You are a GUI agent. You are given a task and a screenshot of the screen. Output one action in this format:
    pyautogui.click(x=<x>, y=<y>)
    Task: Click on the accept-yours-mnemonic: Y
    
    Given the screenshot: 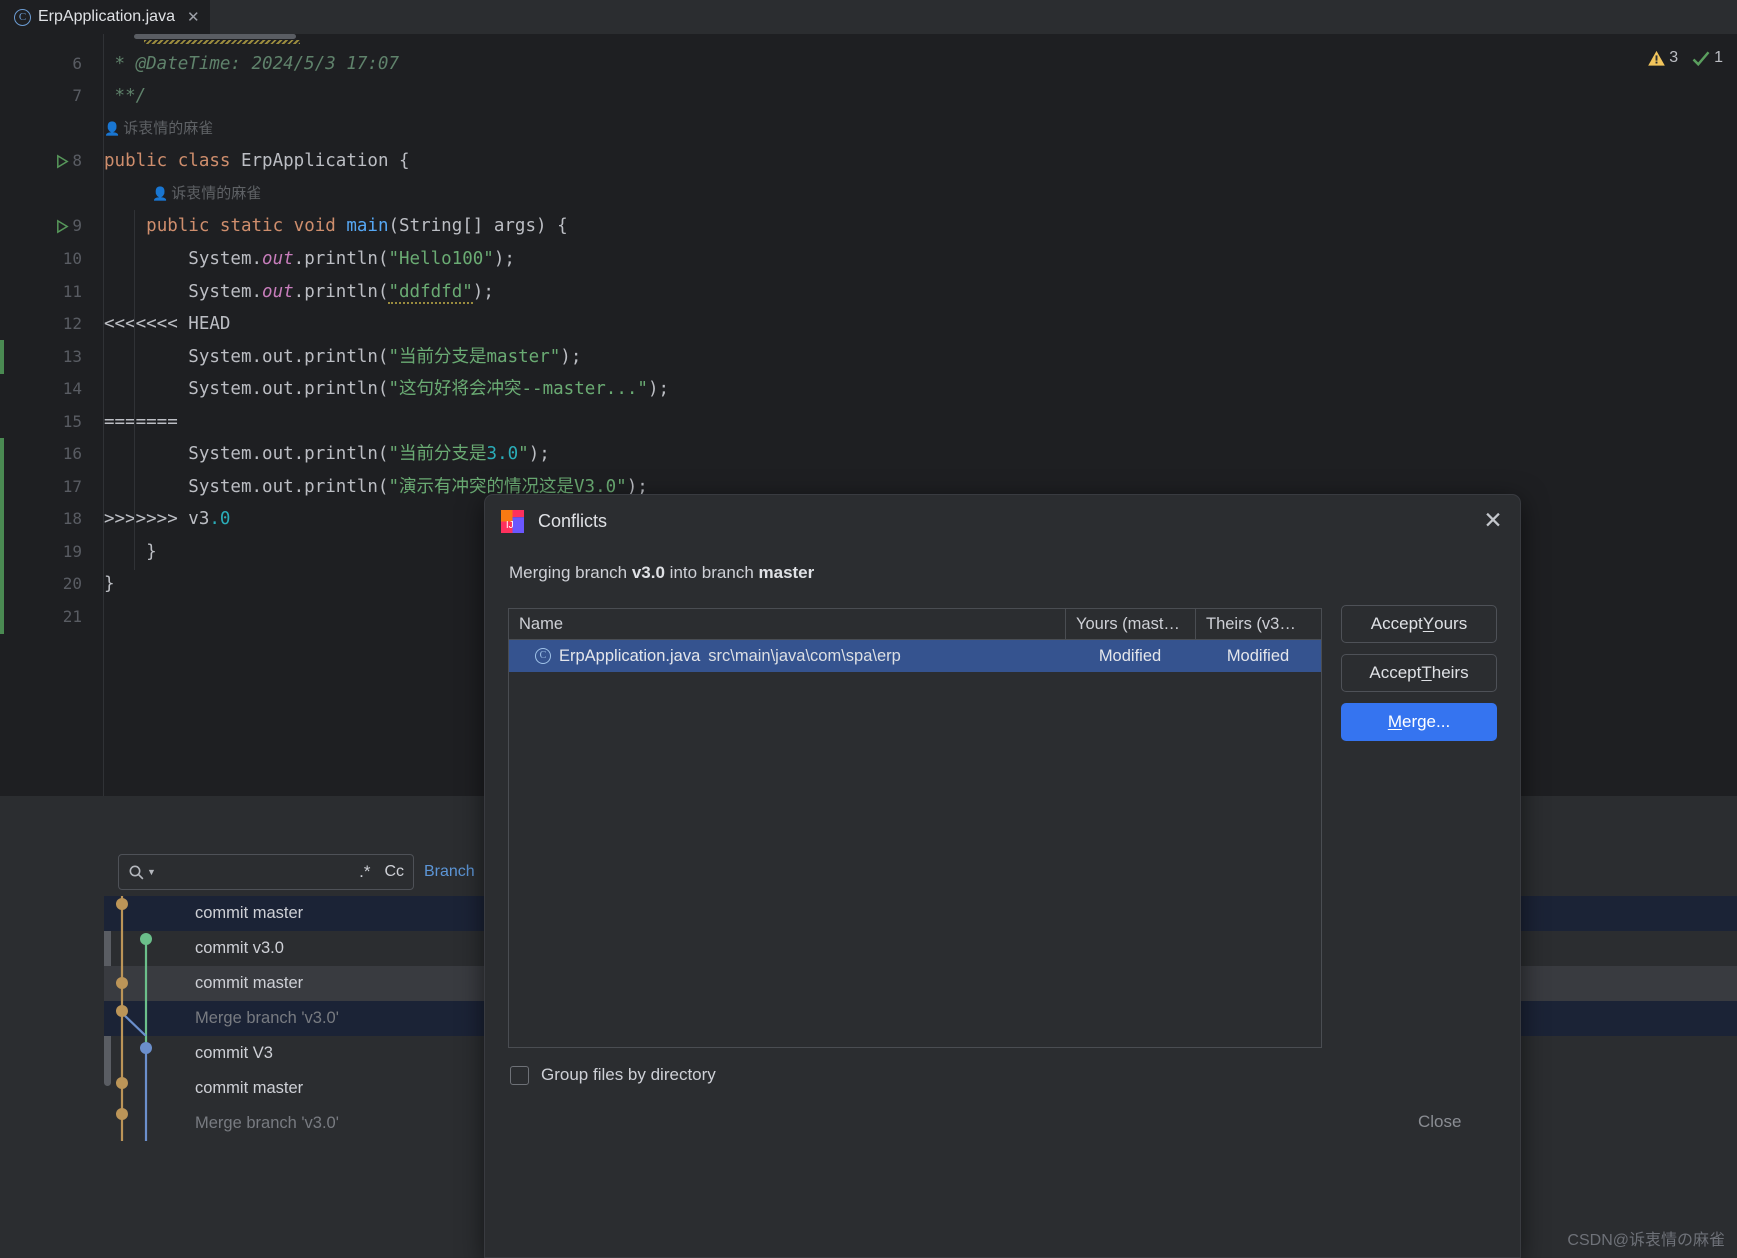 What is the action you would take?
    pyautogui.click(x=1428, y=623)
    